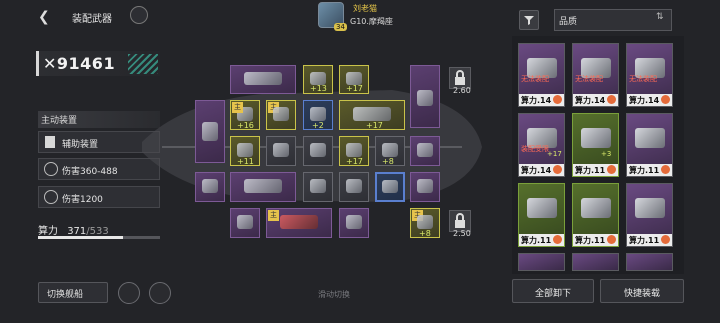 The width and height of the screenshot is (720, 323). What do you see at coordinates (390, 151) in the screenshot?
I see `weapon-slot: +8` at bounding box center [390, 151].